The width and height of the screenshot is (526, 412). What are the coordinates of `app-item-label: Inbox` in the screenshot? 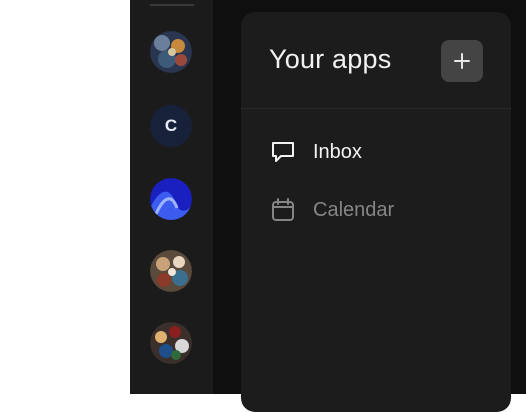 It's located at (337, 151).